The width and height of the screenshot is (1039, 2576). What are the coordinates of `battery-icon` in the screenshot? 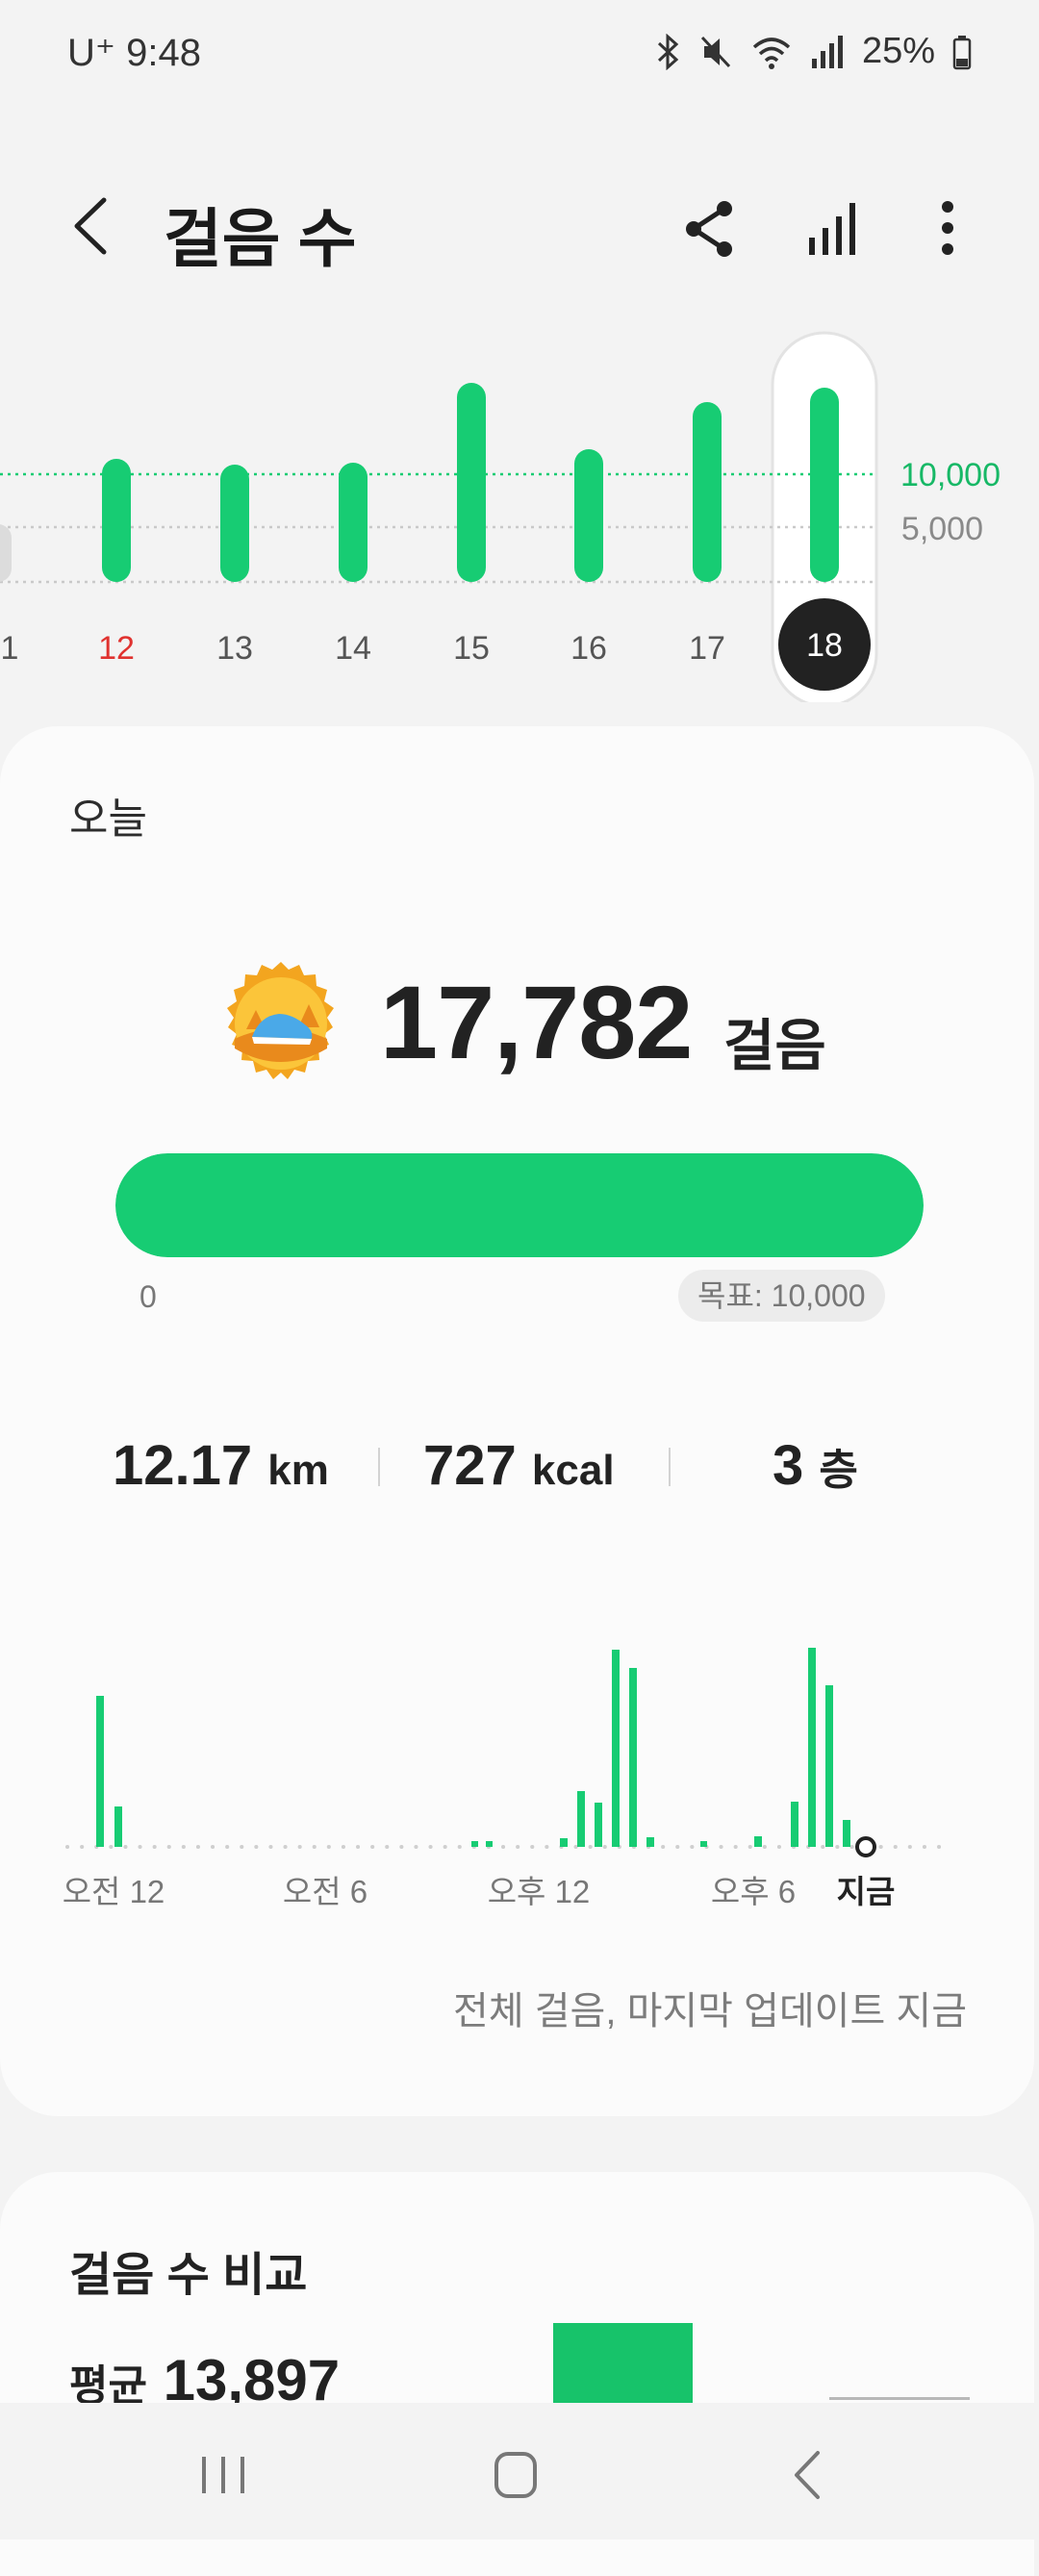 It's located at (962, 52).